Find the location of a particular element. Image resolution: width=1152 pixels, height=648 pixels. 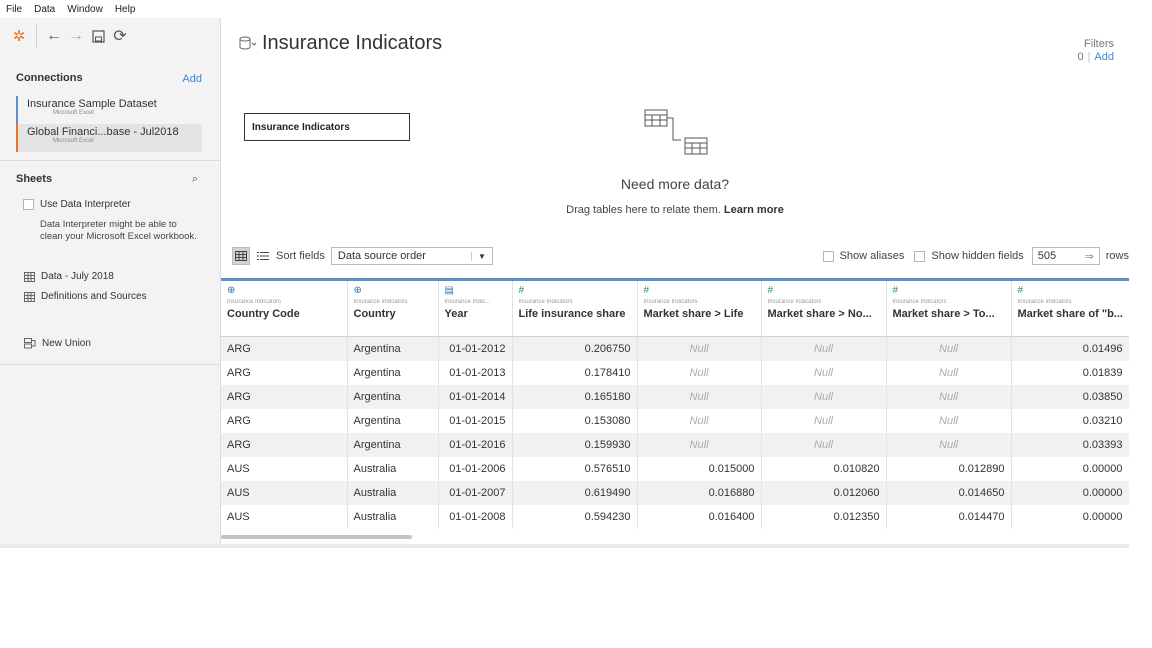

table-cell: Argentina is located at coordinates (393, 445).